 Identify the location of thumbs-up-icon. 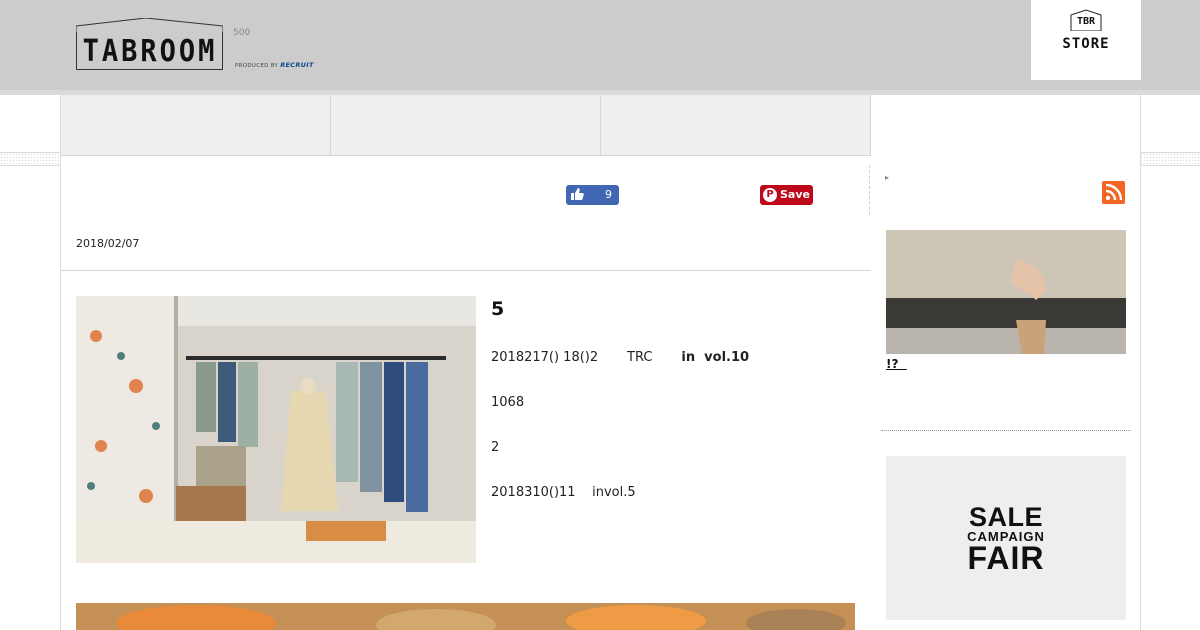
(577, 196).